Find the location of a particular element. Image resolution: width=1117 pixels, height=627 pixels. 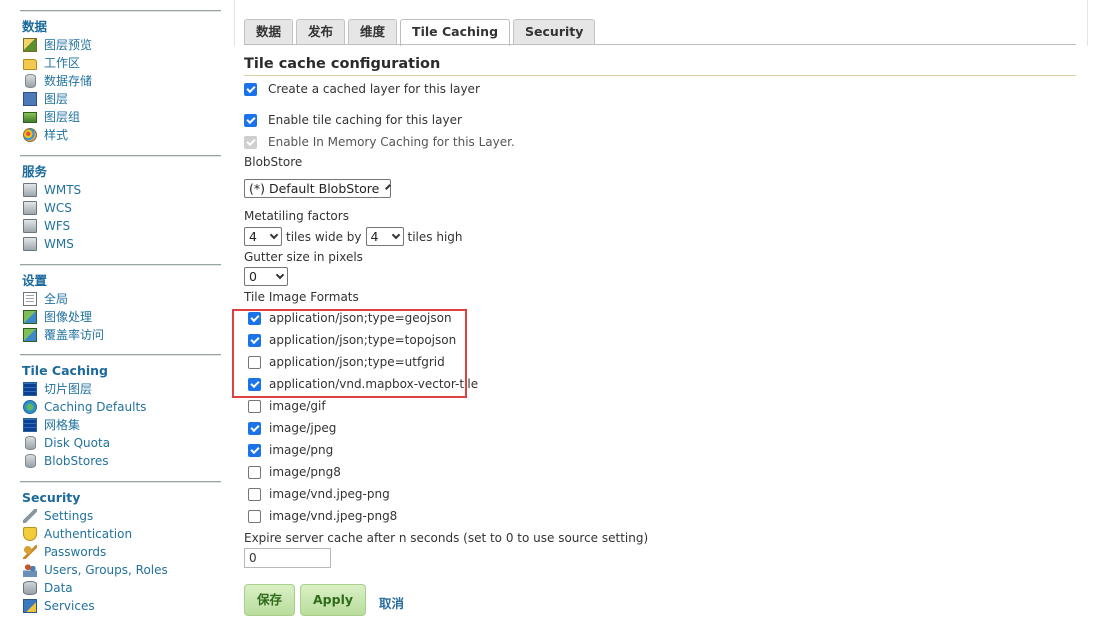

sidebar-item-label: WFS is located at coordinates (57, 226).